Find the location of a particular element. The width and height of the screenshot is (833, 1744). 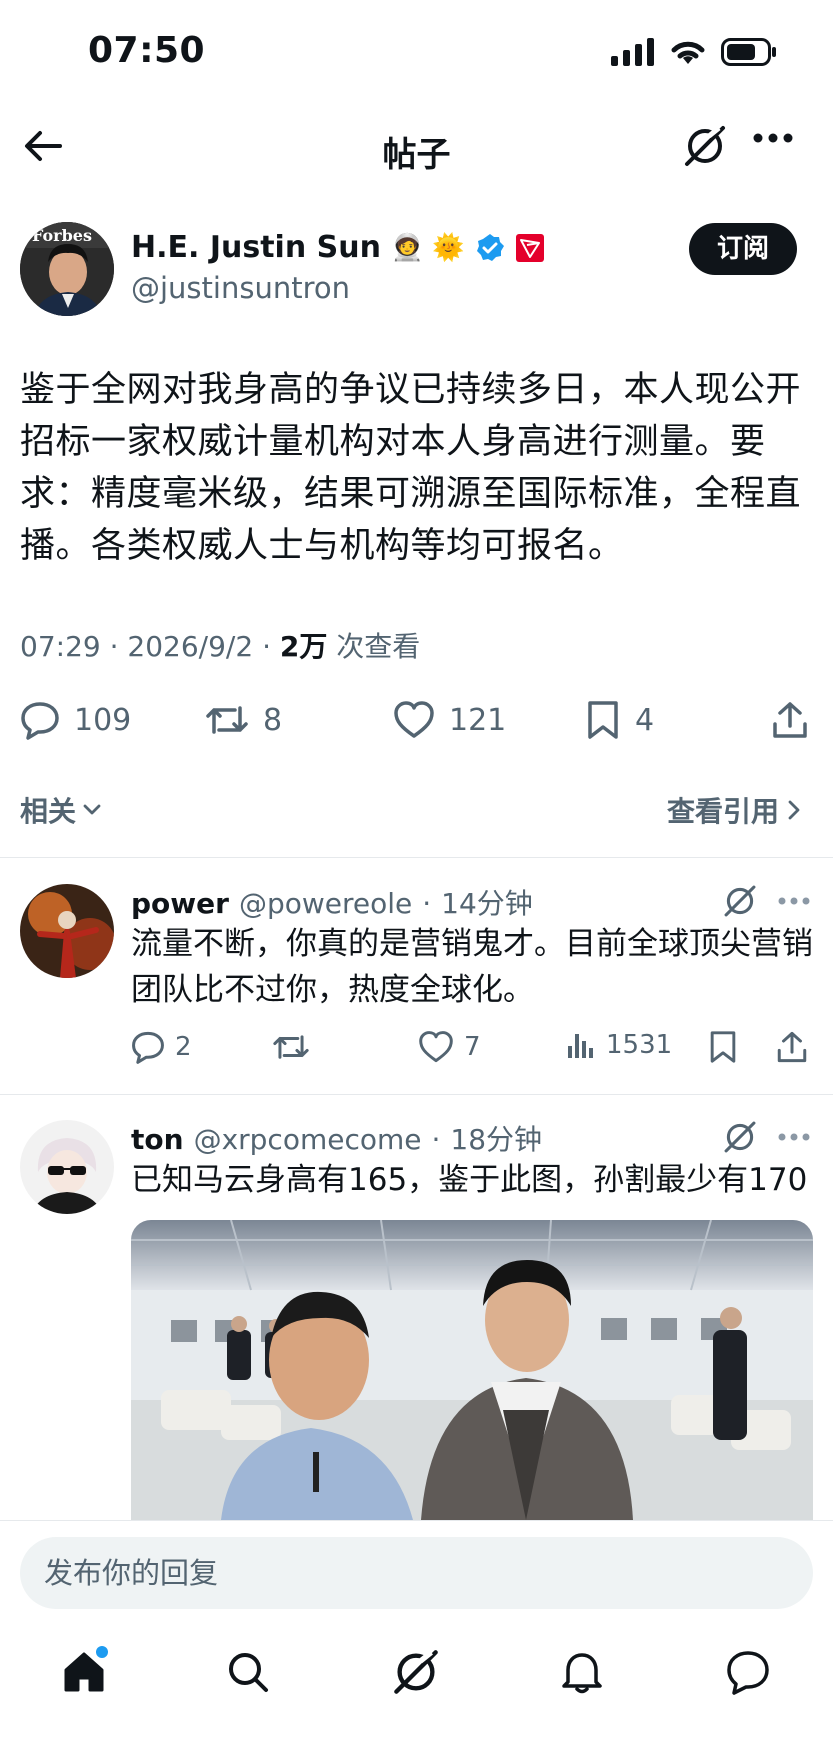

reply-header: power @powereole · 14分钟 is located at coordinates (332, 902).